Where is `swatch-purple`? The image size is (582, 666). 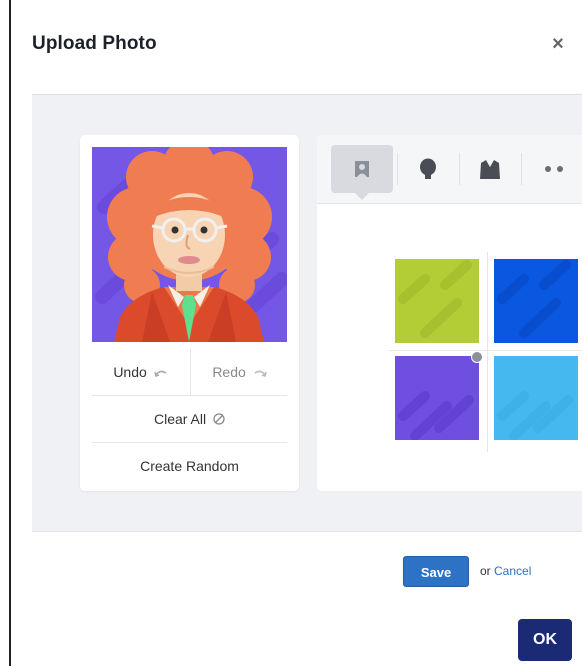 swatch-purple is located at coordinates (437, 398).